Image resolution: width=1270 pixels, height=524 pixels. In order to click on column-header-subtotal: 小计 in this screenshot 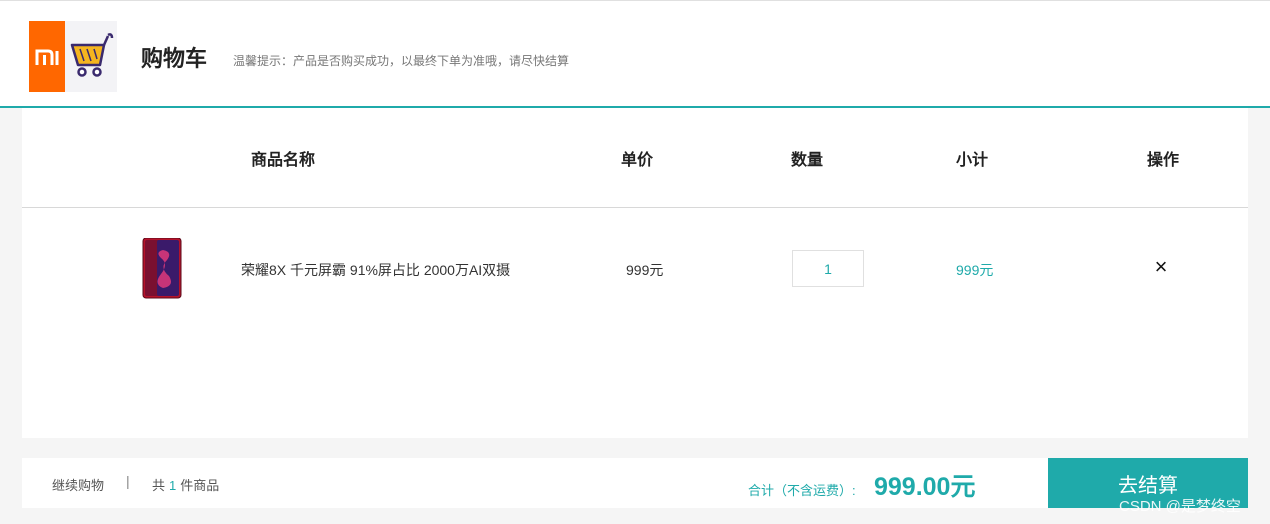, I will do `click(972, 160)`.